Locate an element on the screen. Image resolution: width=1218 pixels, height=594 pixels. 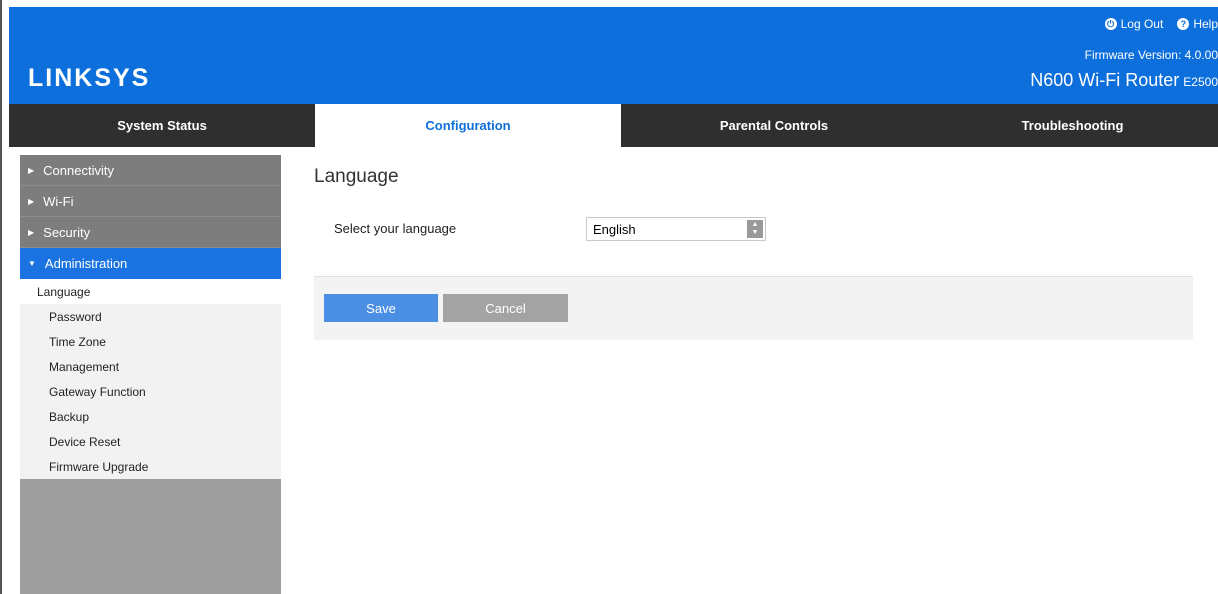
sidebar-section-security: ▶ Security is located at coordinates (150, 232).